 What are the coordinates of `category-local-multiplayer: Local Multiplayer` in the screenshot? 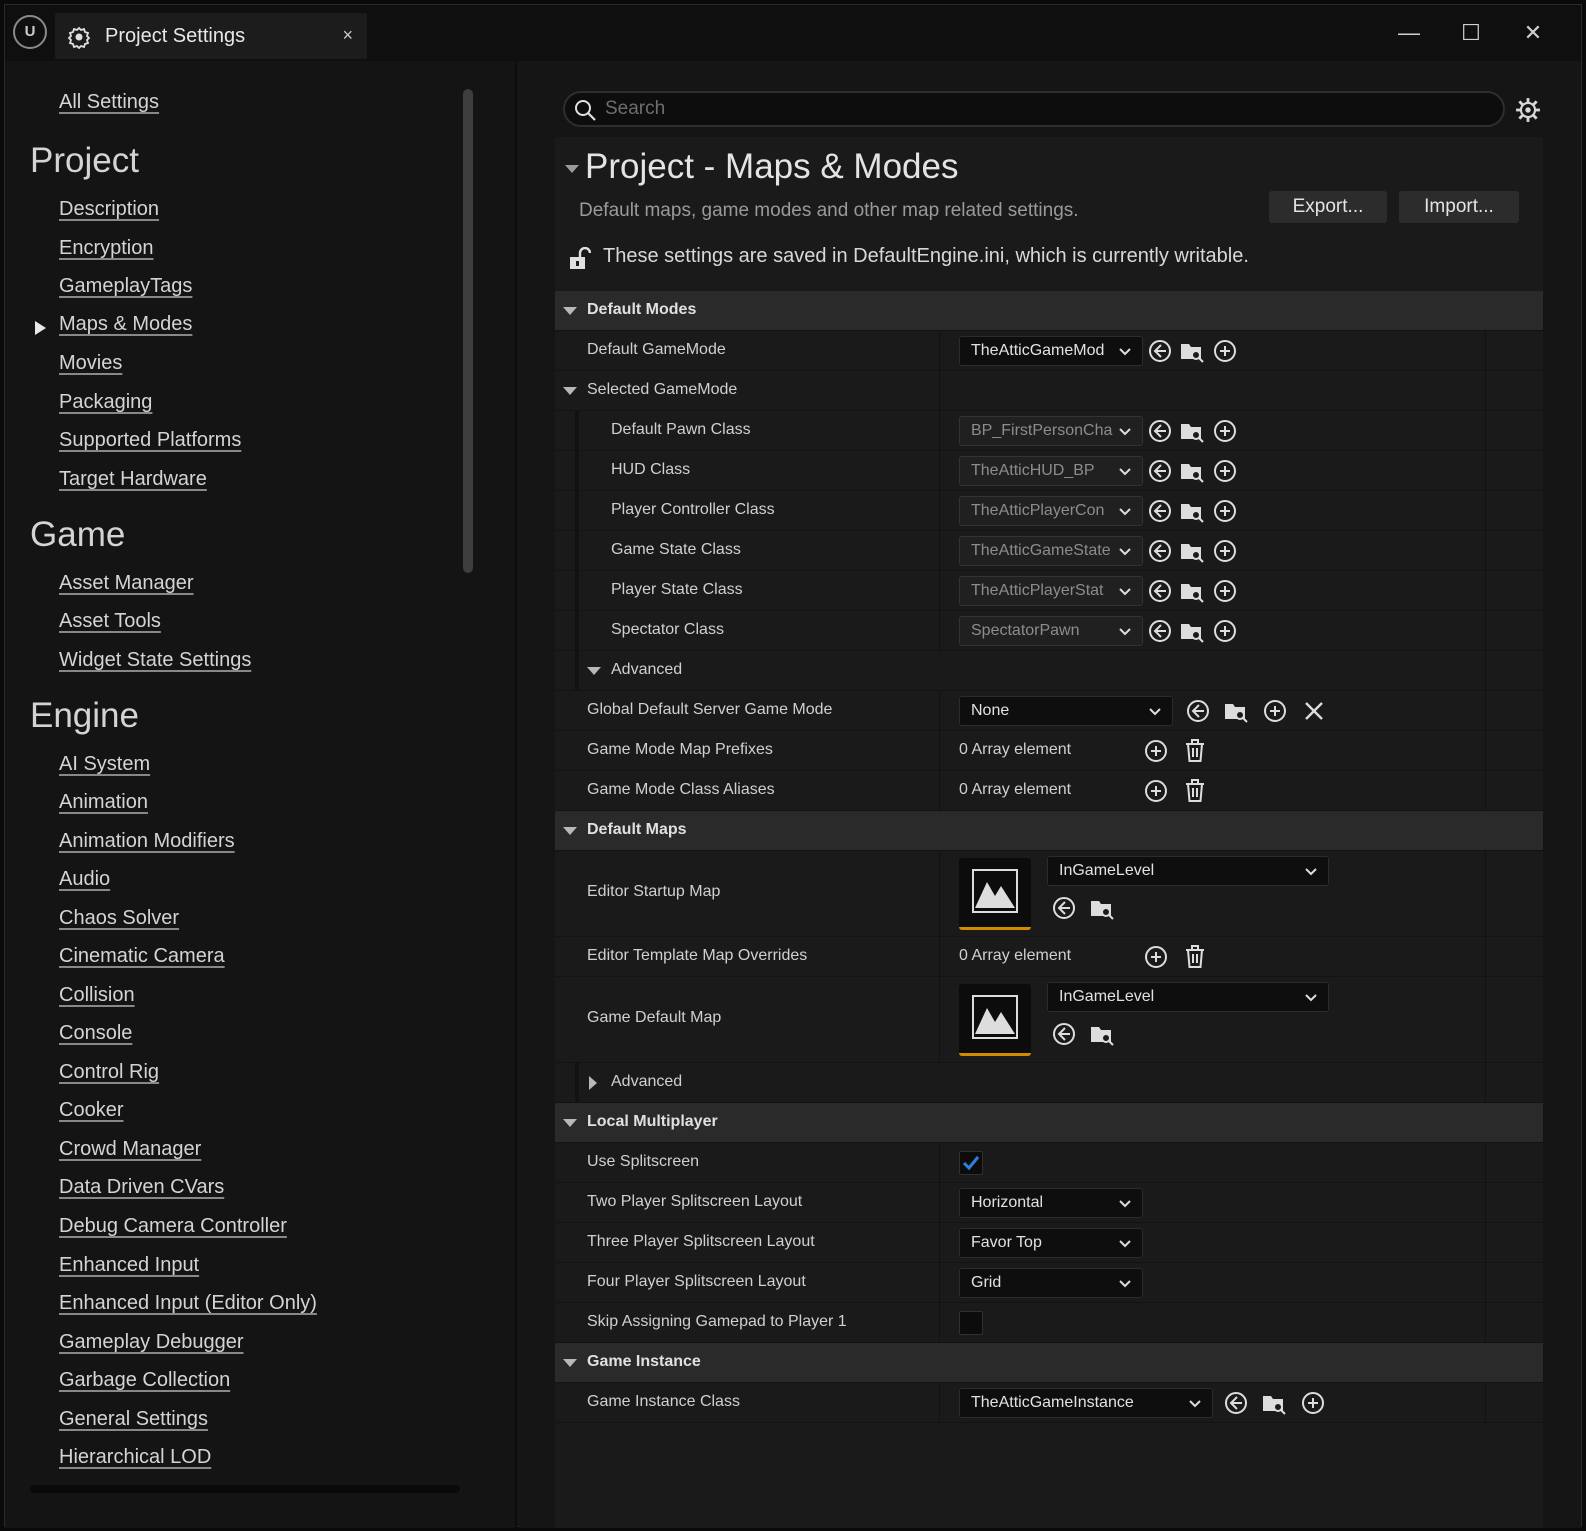 It's located at (1049, 1123).